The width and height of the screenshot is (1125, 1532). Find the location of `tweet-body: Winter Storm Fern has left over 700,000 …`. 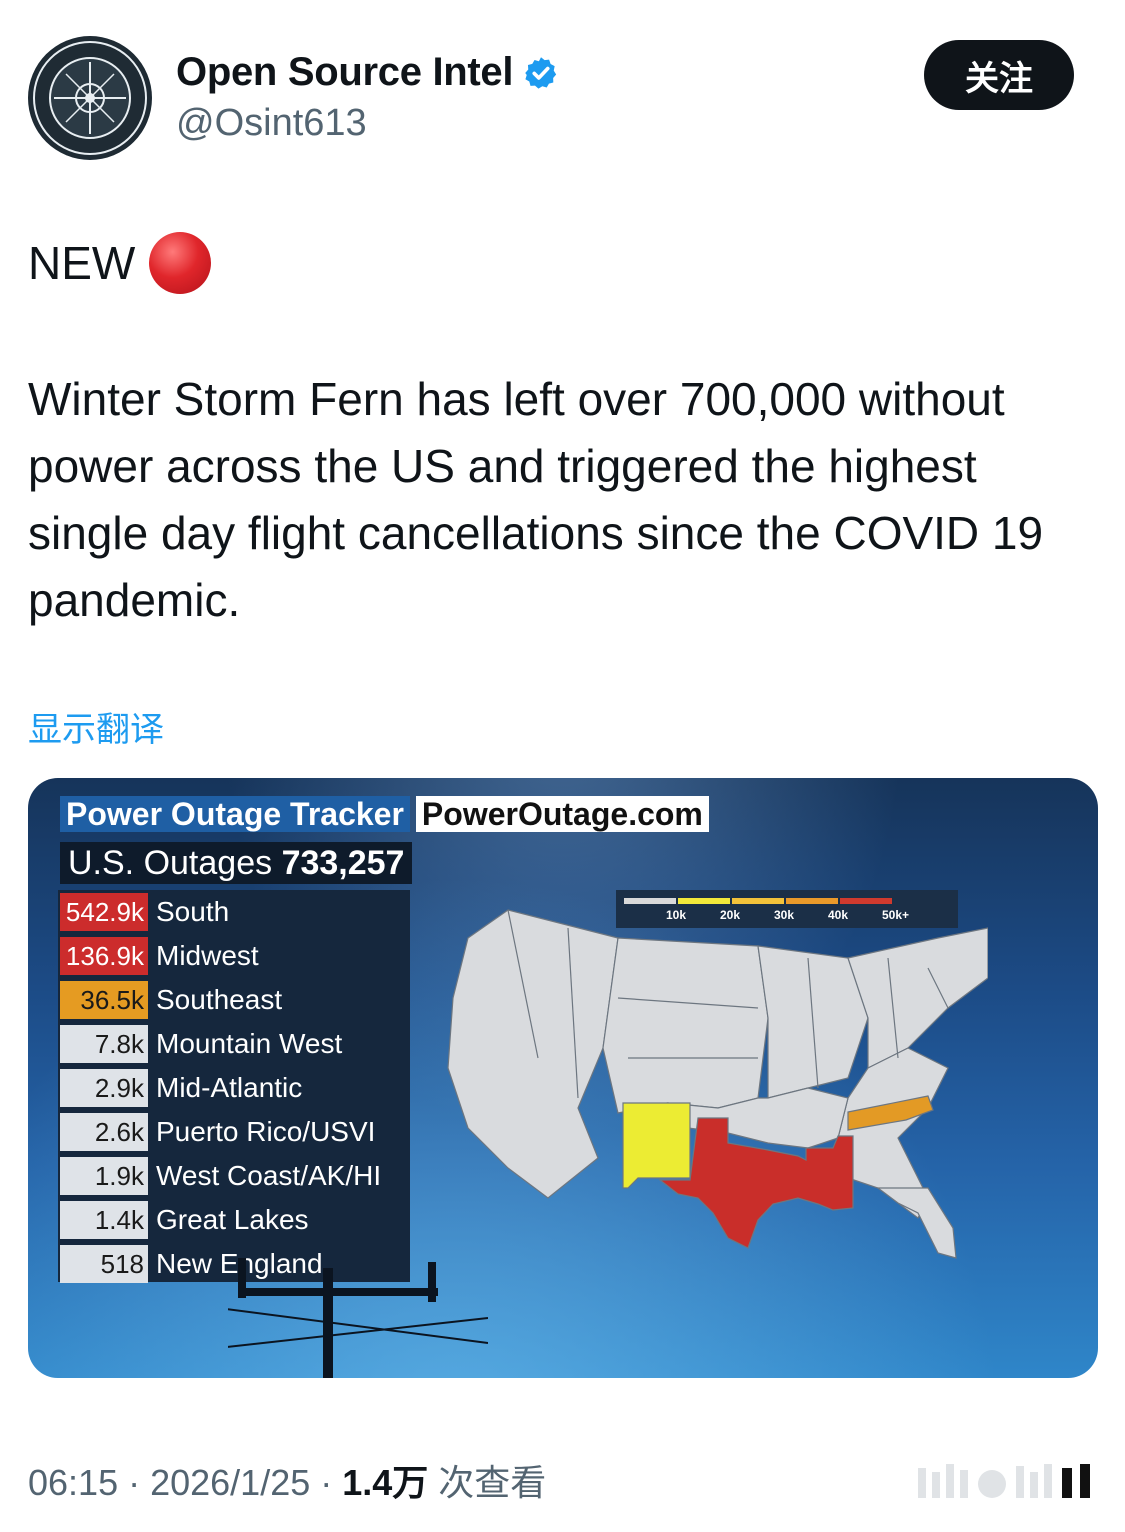

tweet-body: Winter Storm Fern has left over 700,000 … is located at coordinates (536, 499).